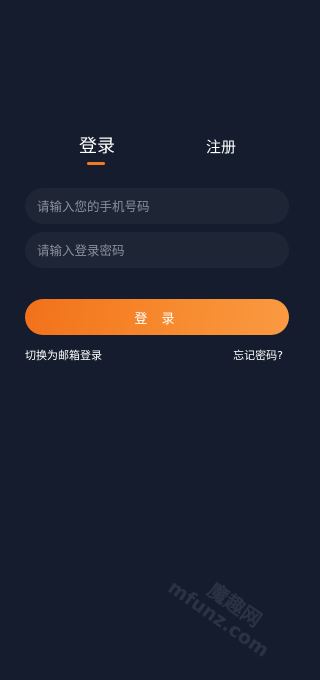 The height and width of the screenshot is (680, 320). What do you see at coordinates (63, 355) in the screenshot?
I see `switch-to-email-login-link: 切换为邮箱登录` at bounding box center [63, 355].